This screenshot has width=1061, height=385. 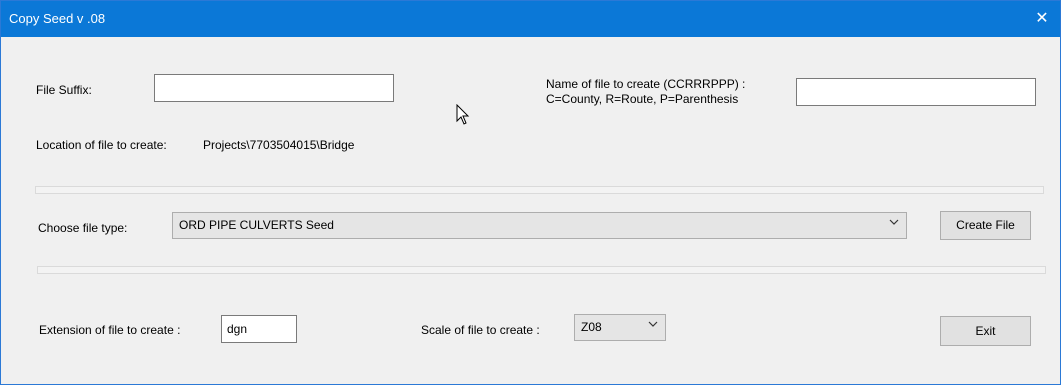 I want to click on extension-label: Extension of file to create :, so click(x=110, y=330).